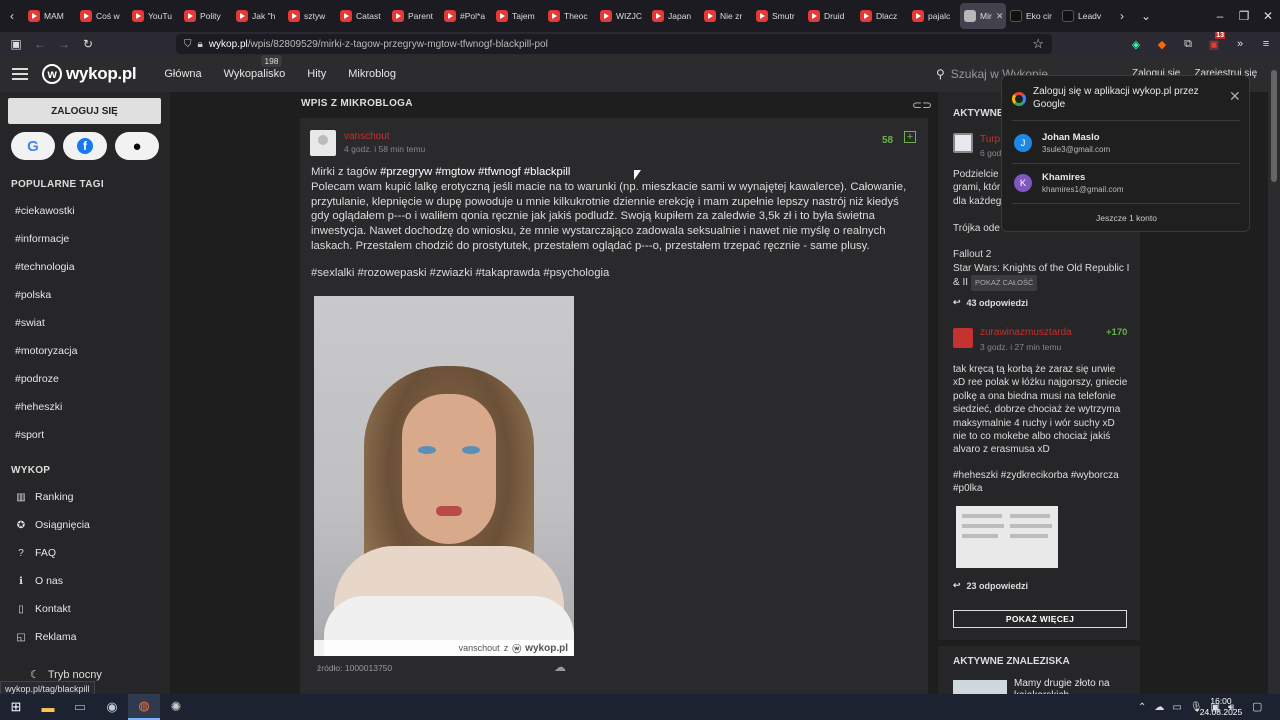  Describe the element at coordinates (499, 172) in the screenshot. I see `intro-tag: #tfwnogf` at that location.